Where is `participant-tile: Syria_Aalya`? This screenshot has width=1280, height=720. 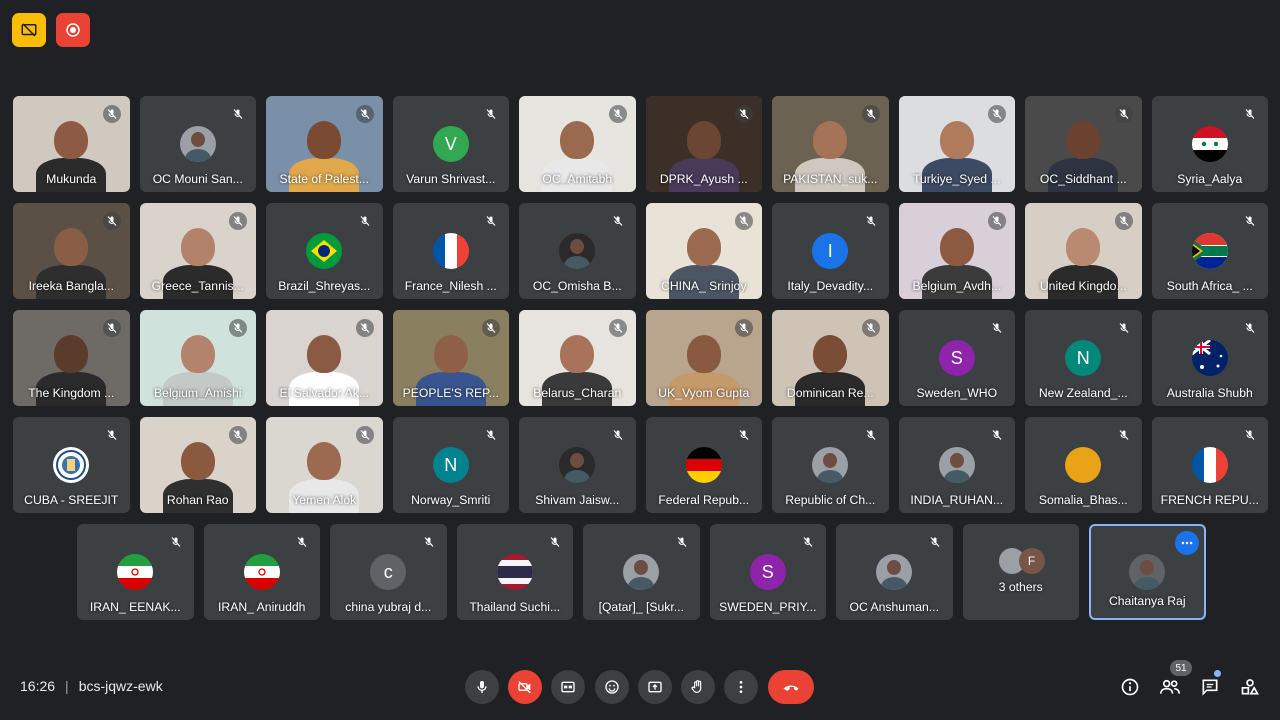 participant-tile: Syria_Aalya is located at coordinates (1209, 144).